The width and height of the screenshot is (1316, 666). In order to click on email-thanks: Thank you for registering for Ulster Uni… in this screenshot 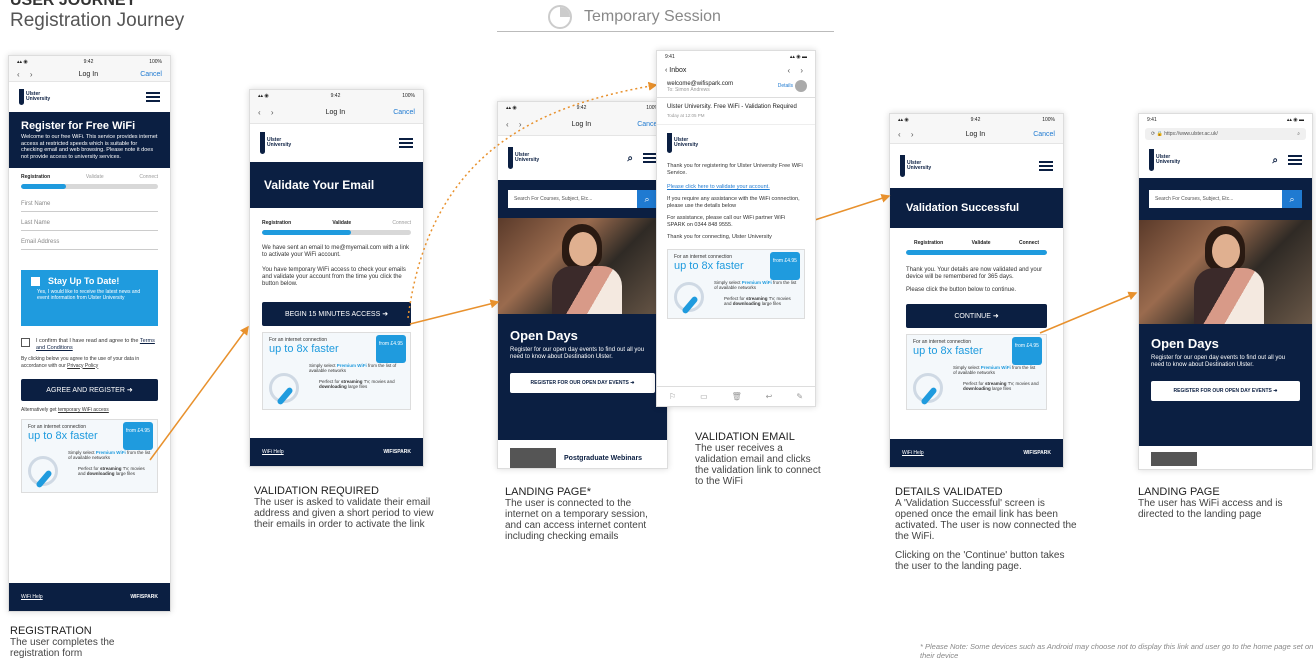, I will do `click(735, 169)`.